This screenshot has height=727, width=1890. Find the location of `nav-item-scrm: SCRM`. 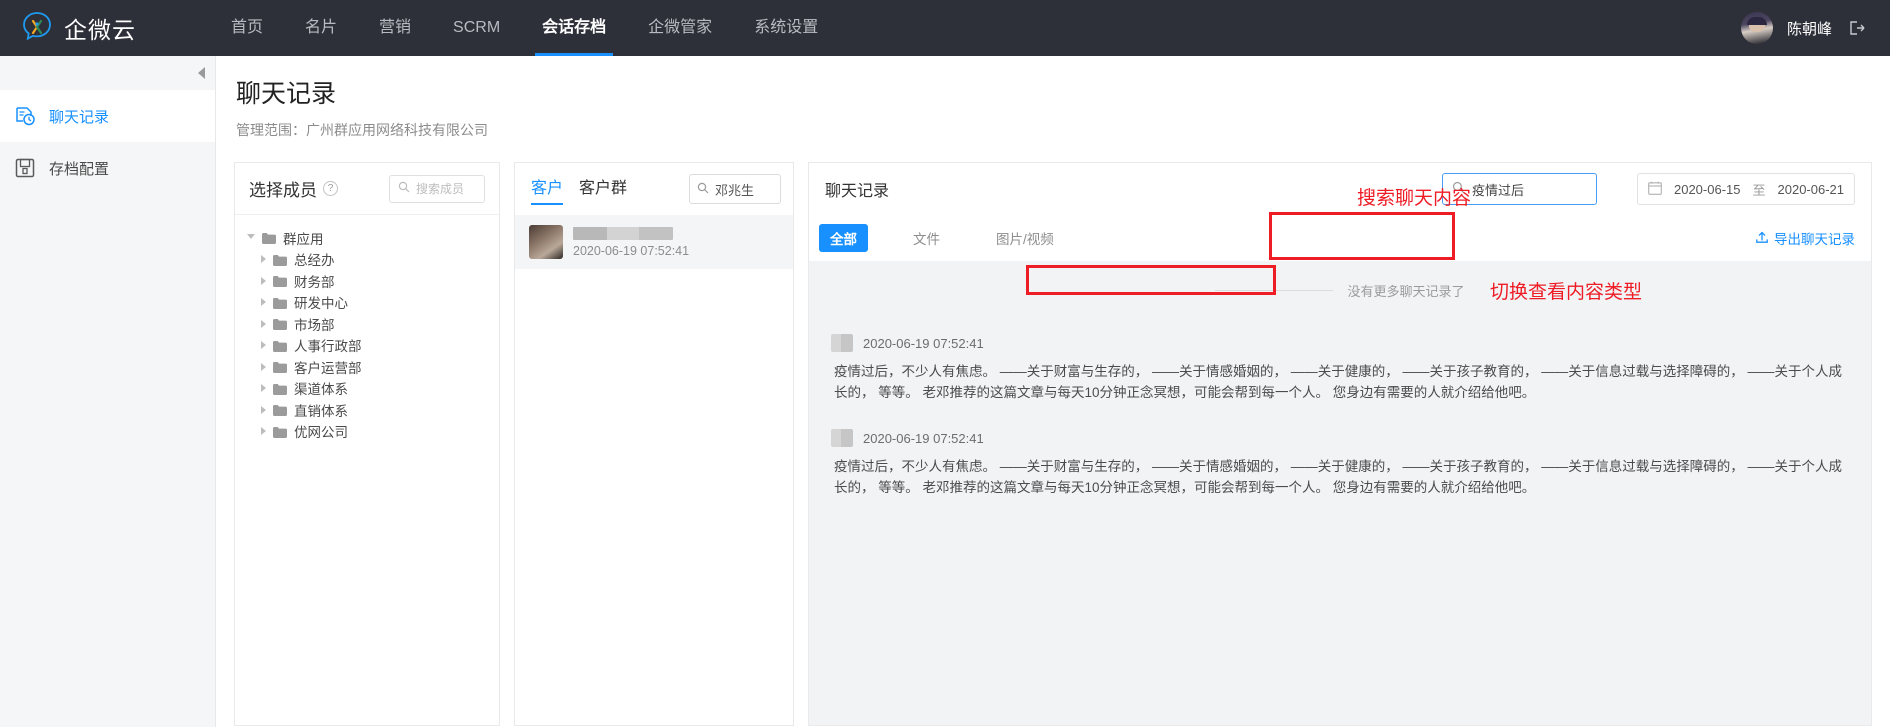

nav-item-scrm: SCRM is located at coordinates (476, 28).